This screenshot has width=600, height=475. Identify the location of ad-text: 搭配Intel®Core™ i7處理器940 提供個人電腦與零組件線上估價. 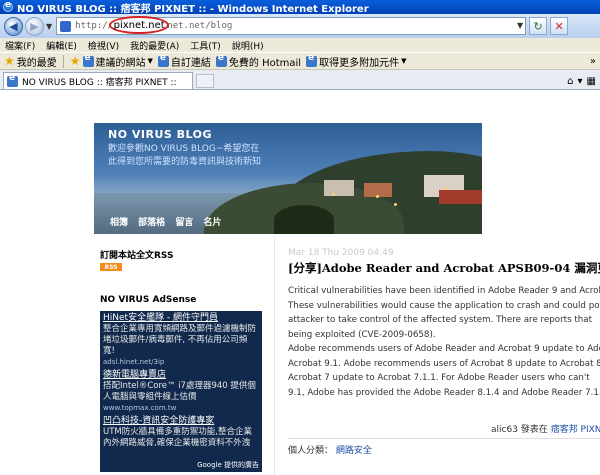
(179, 391).